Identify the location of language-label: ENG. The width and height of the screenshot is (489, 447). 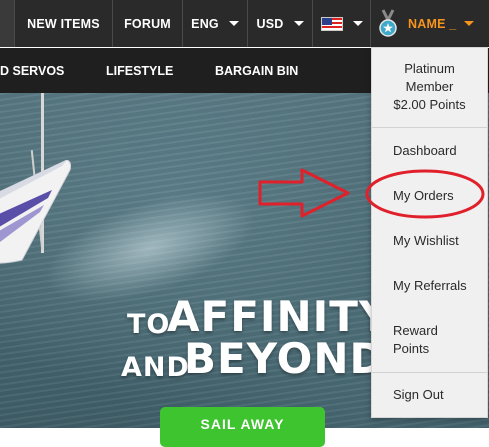
(205, 23).